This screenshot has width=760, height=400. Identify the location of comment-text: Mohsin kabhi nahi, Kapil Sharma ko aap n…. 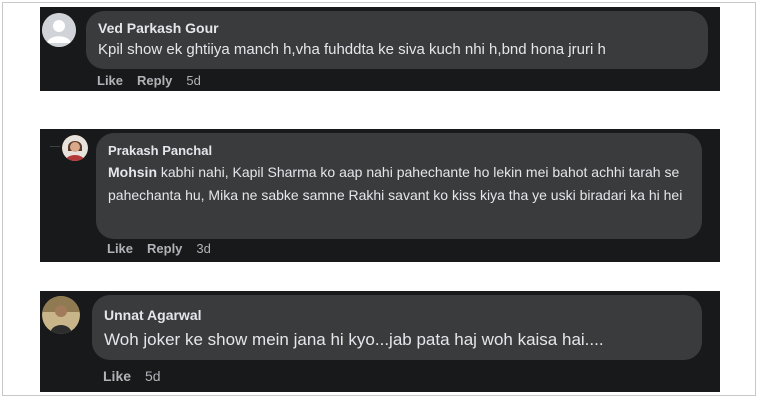
(399, 184).